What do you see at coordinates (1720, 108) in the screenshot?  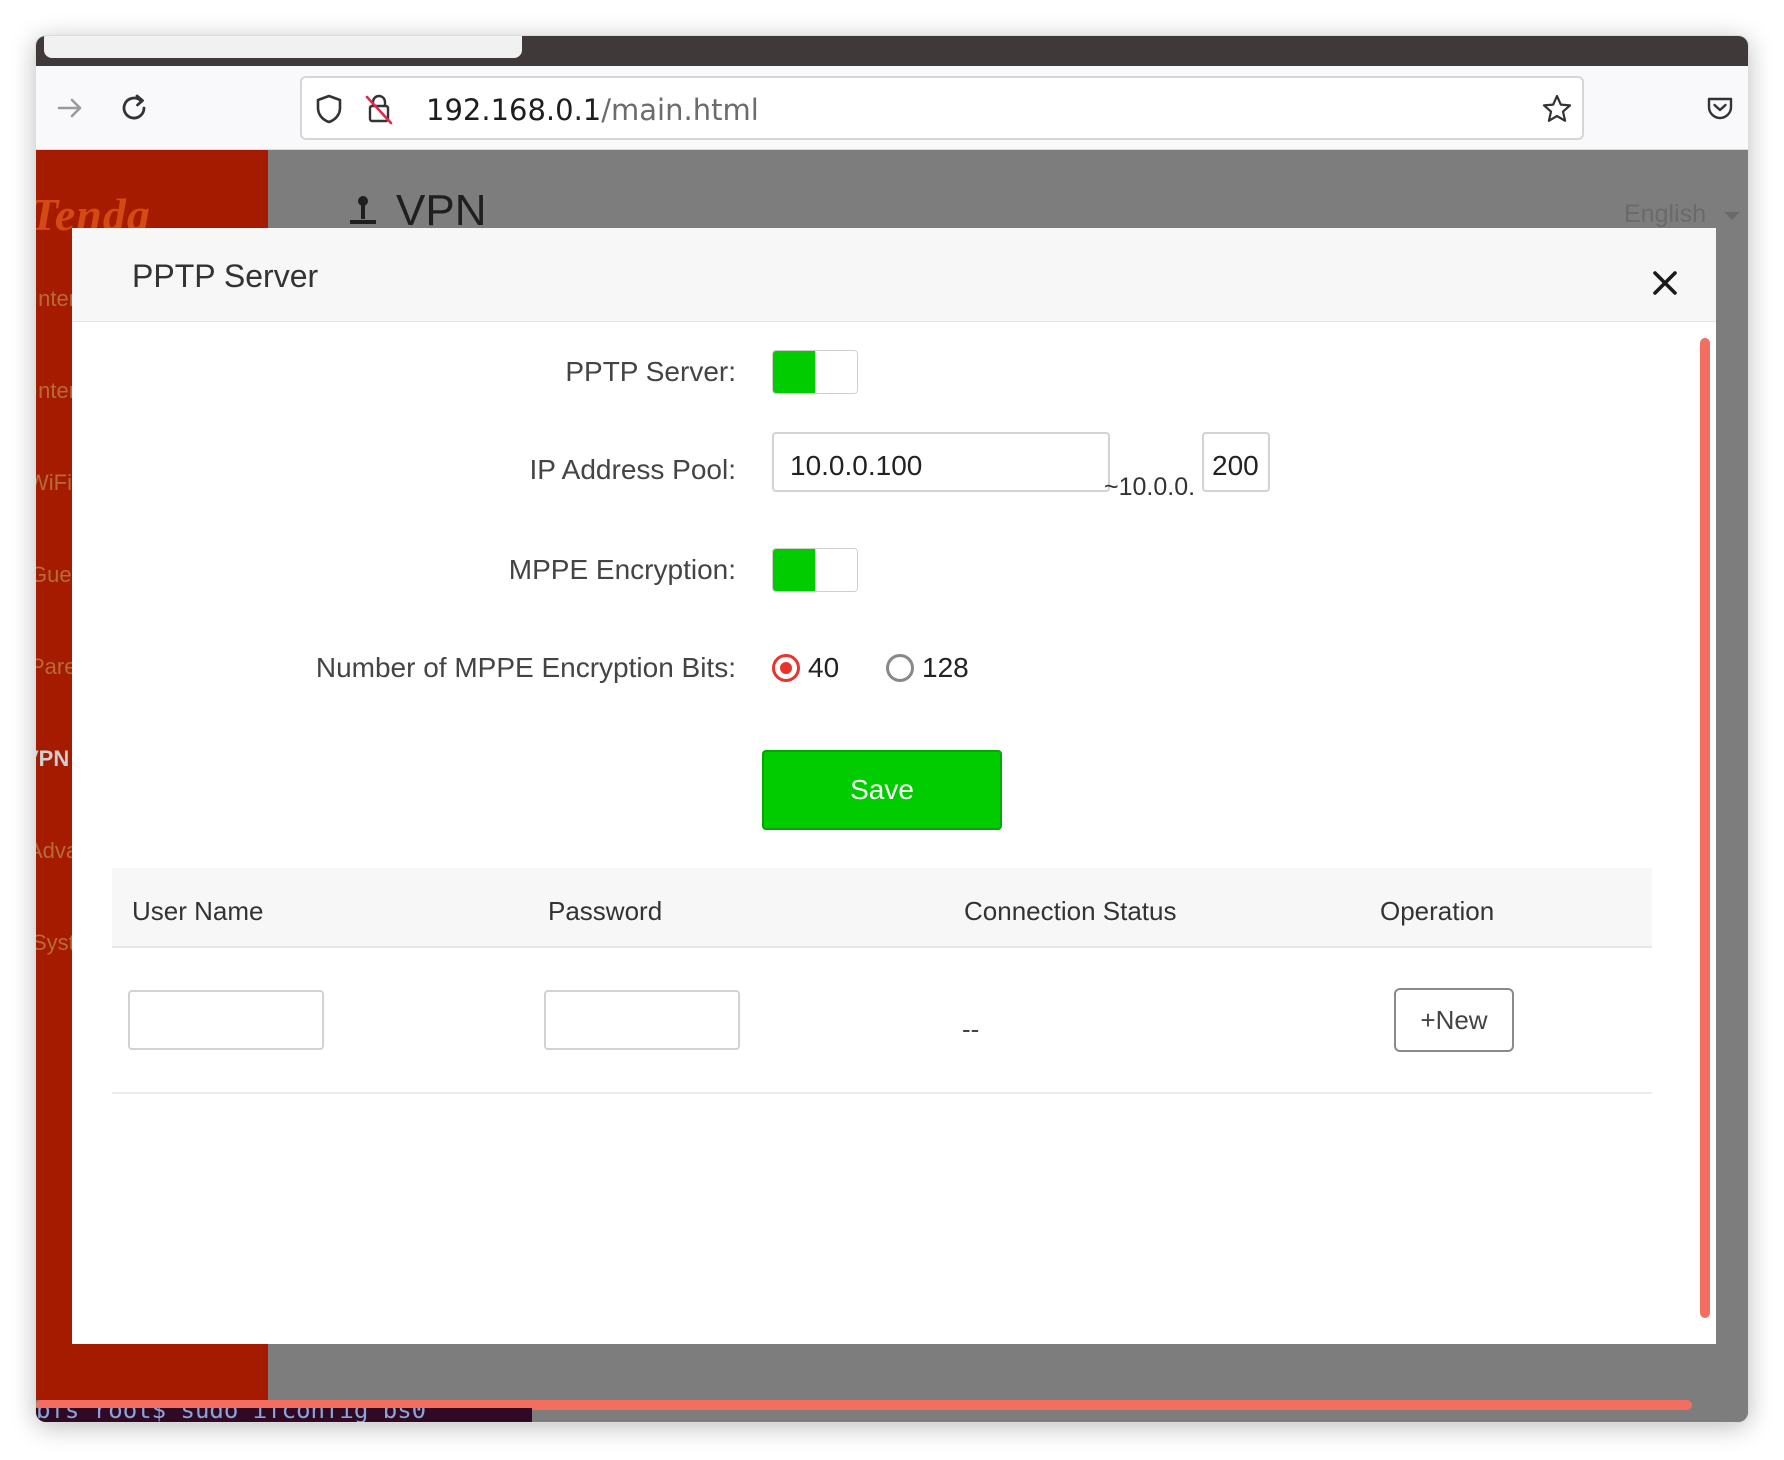 I see `pocket-icon` at bounding box center [1720, 108].